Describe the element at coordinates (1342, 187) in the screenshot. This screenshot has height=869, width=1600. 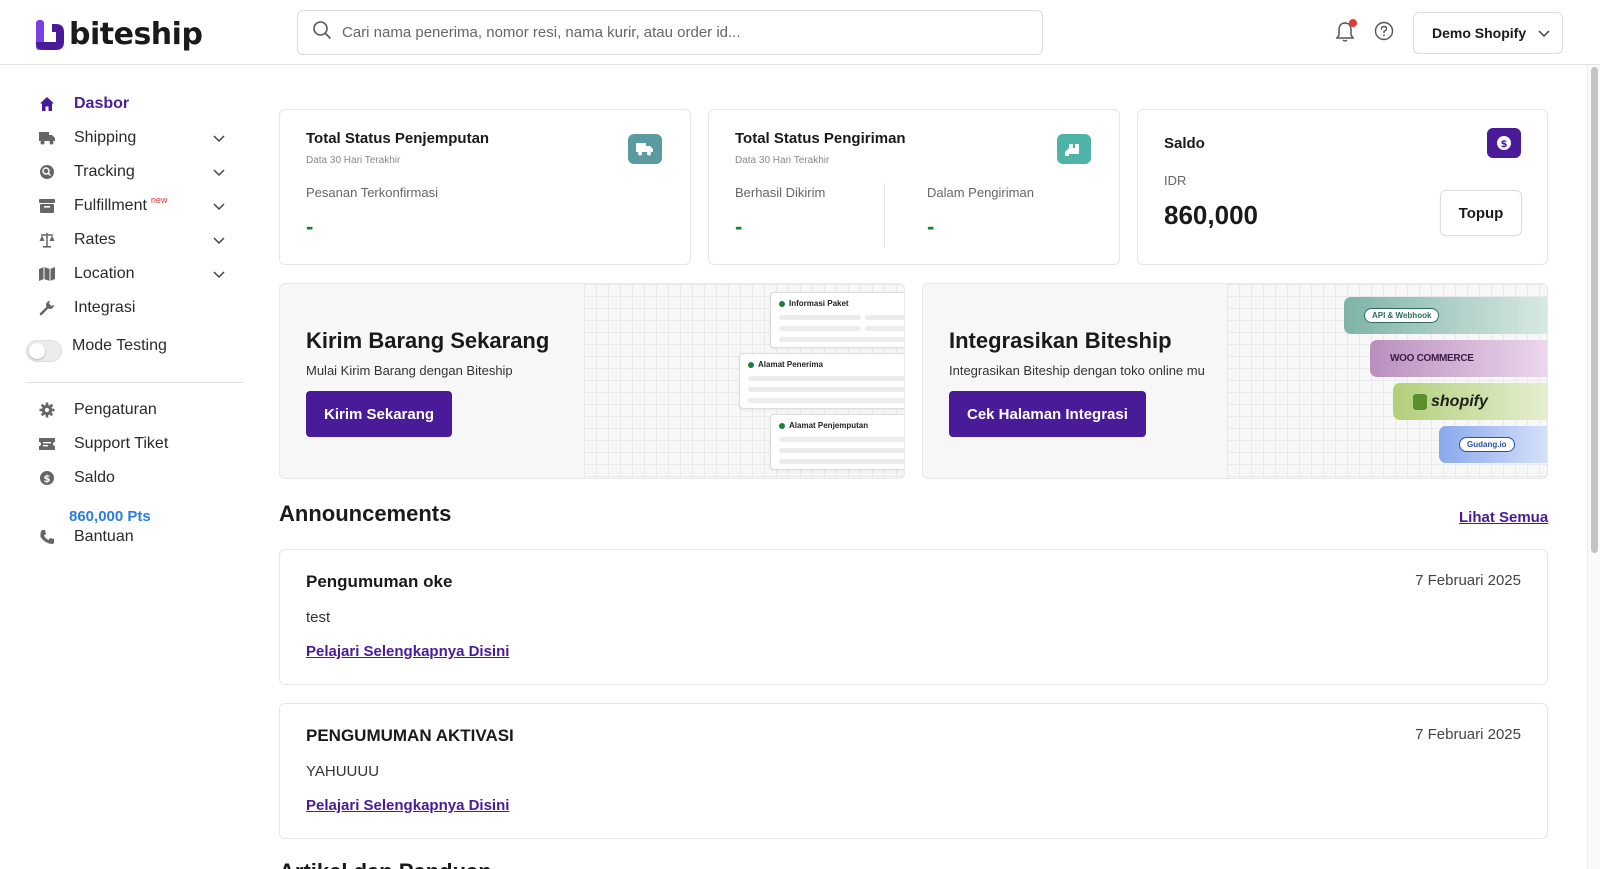
I see `balance-card: Saldo $ IDR 860,000 Topup` at that location.